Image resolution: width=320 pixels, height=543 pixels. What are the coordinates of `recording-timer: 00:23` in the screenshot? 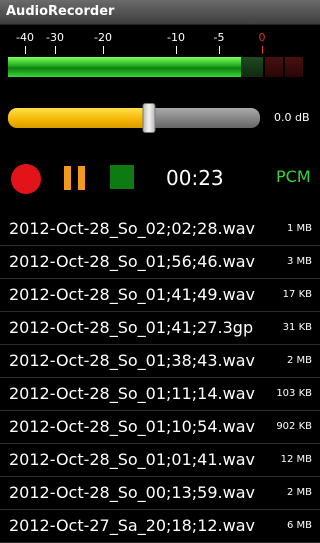 It's located at (195, 178).